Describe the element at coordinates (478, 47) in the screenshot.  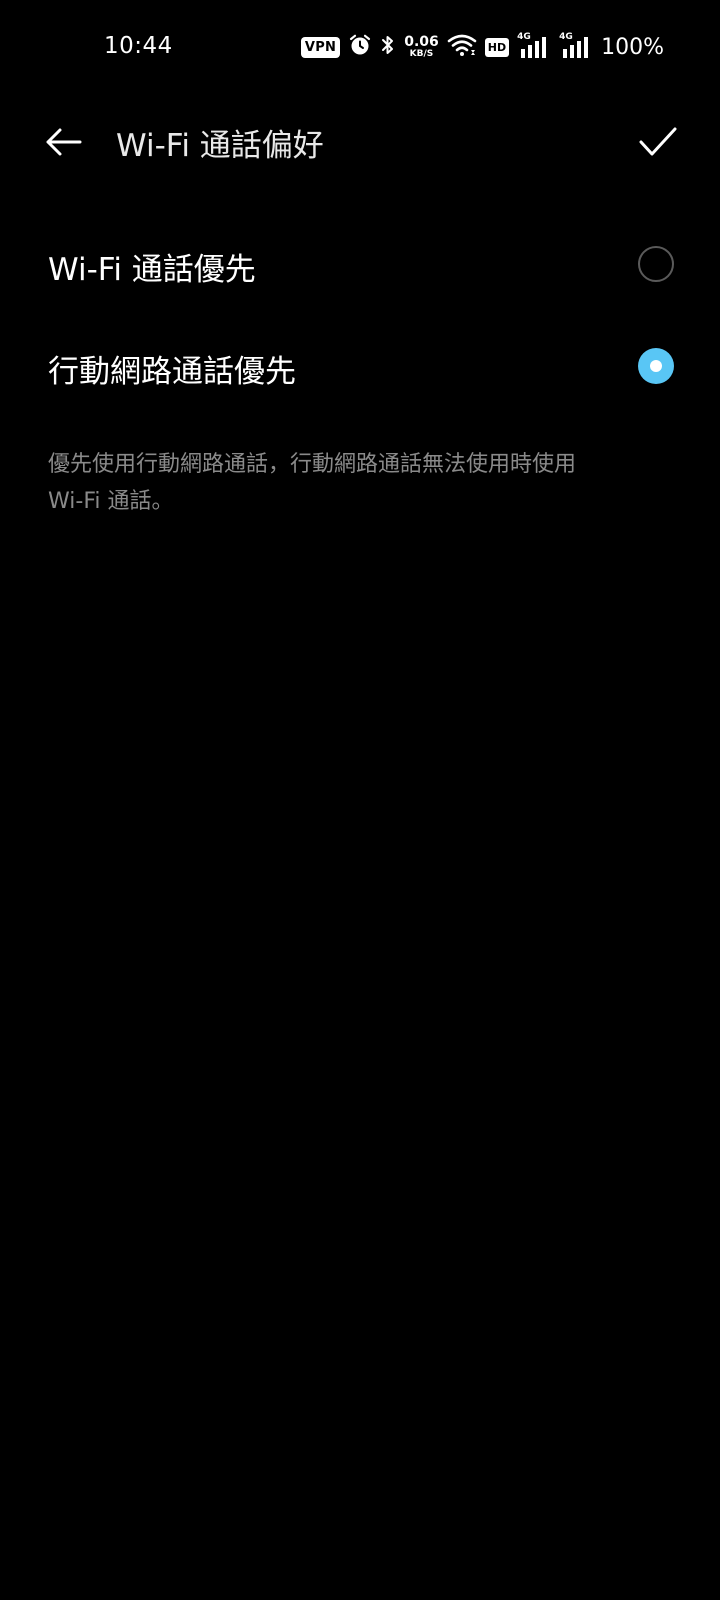
I see `status-icons: VPN 0.06 KB/S HD 4G 4G 100%` at that location.